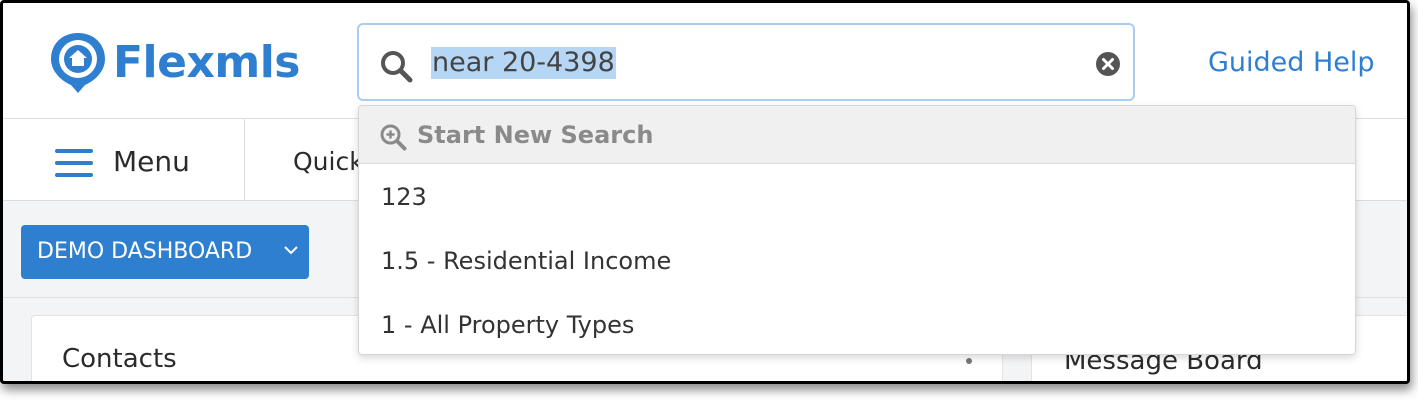  I want to click on zoom-in-icon, so click(393, 137).